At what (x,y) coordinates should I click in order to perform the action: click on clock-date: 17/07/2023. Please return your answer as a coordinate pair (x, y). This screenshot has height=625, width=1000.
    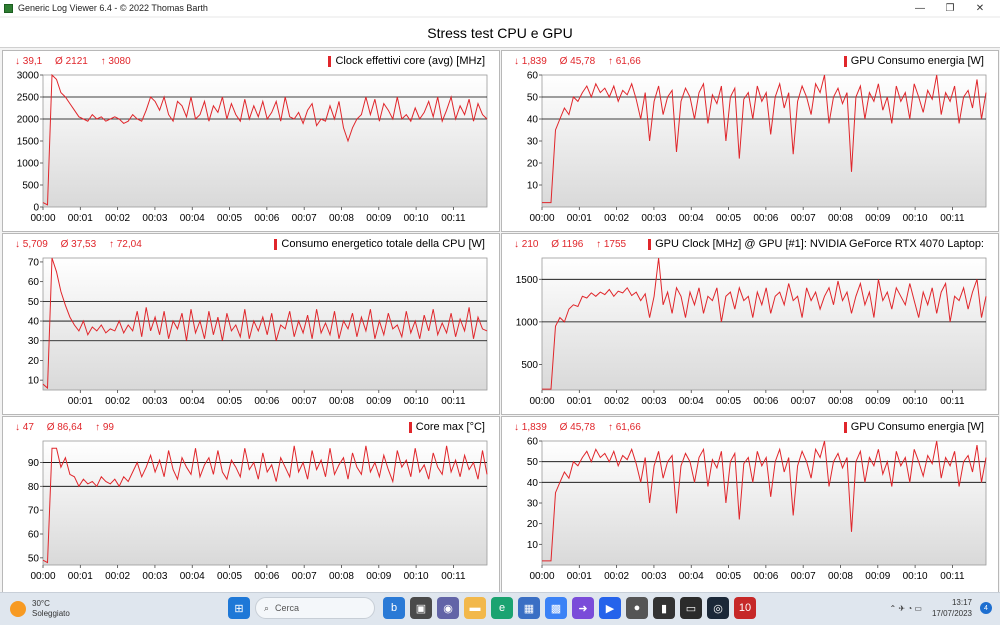
    Looking at the image, I should click on (951, 613).